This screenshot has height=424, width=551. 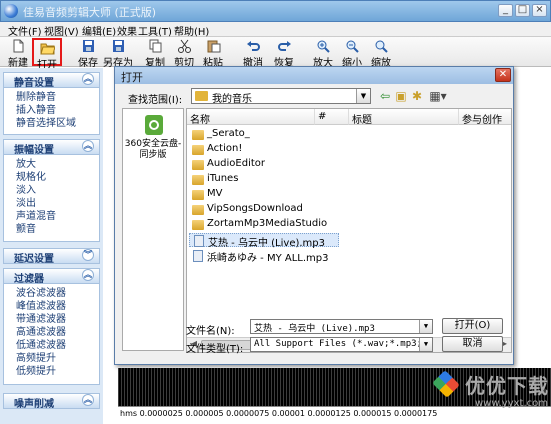 I want to click on filename-value: 艾热 - 乌云中 (Live).mp3, so click(x=314, y=329).